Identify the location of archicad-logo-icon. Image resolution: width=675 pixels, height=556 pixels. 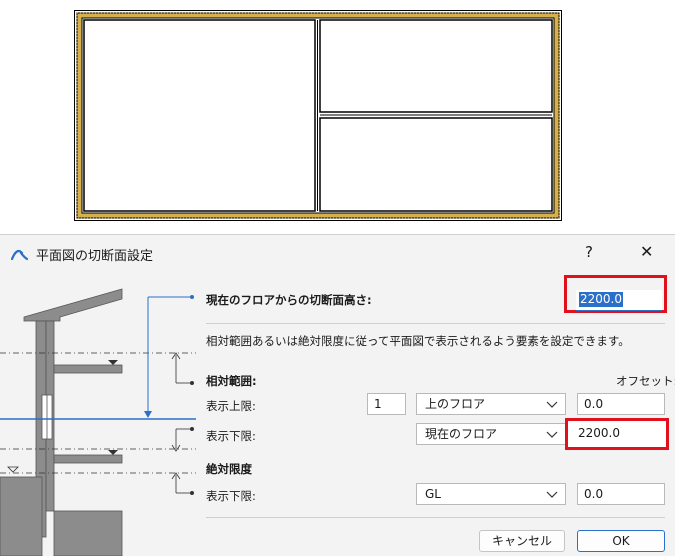
(20, 255).